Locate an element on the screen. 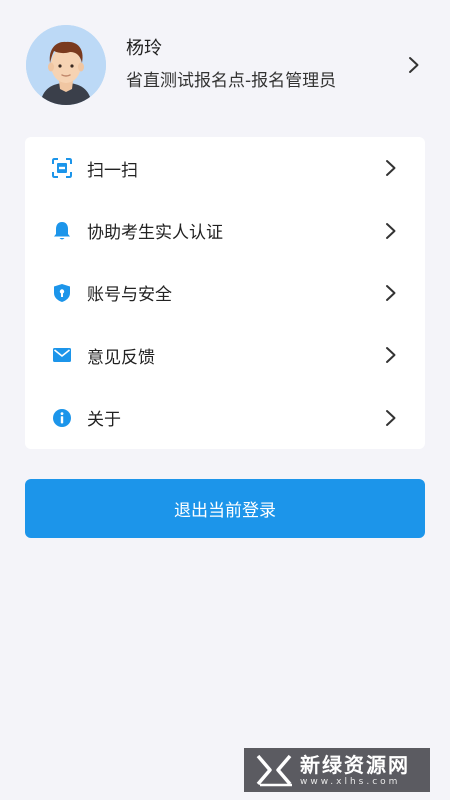 Image resolution: width=450 pixels, height=800 pixels. watermark-text: 新绿资源网 www.xlhs.com is located at coordinates (355, 770).